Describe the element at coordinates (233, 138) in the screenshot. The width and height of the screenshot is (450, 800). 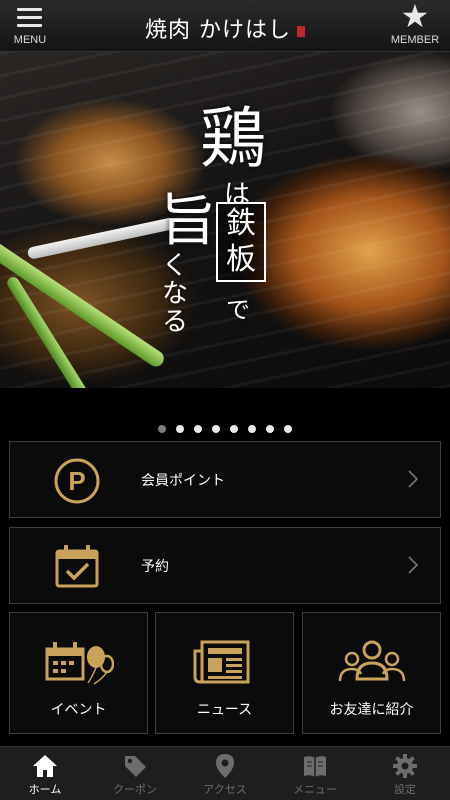
I see `hero-text-tori: 鶏` at that location.